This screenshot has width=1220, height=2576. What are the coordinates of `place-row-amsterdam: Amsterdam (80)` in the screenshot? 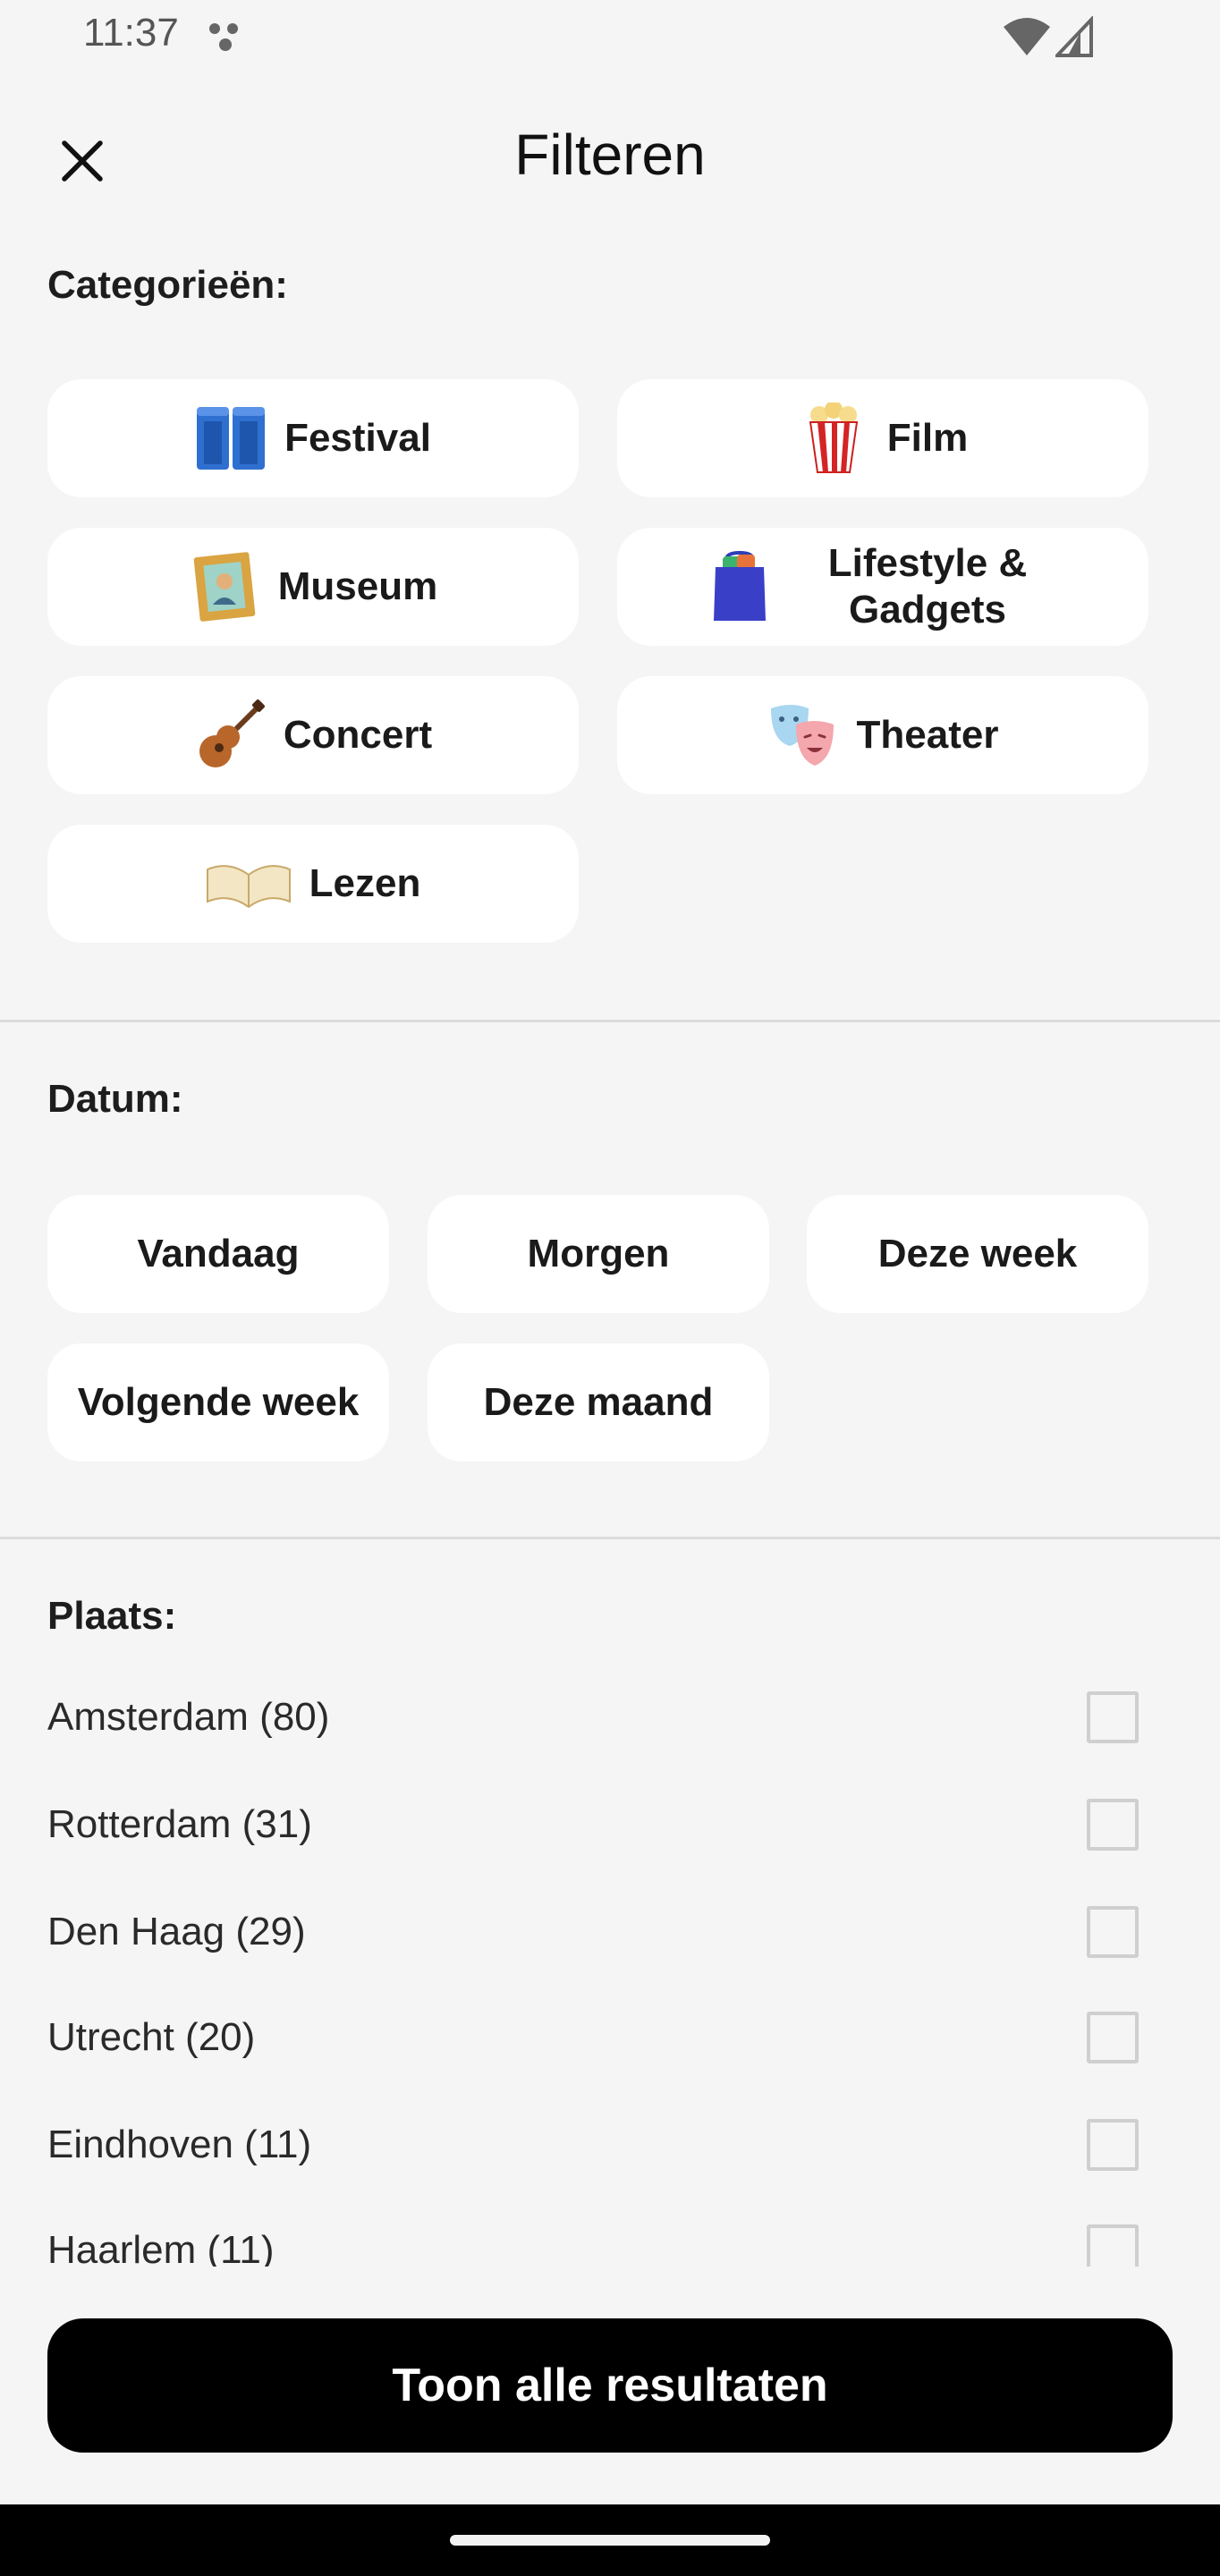 It's located at (597, 1717).